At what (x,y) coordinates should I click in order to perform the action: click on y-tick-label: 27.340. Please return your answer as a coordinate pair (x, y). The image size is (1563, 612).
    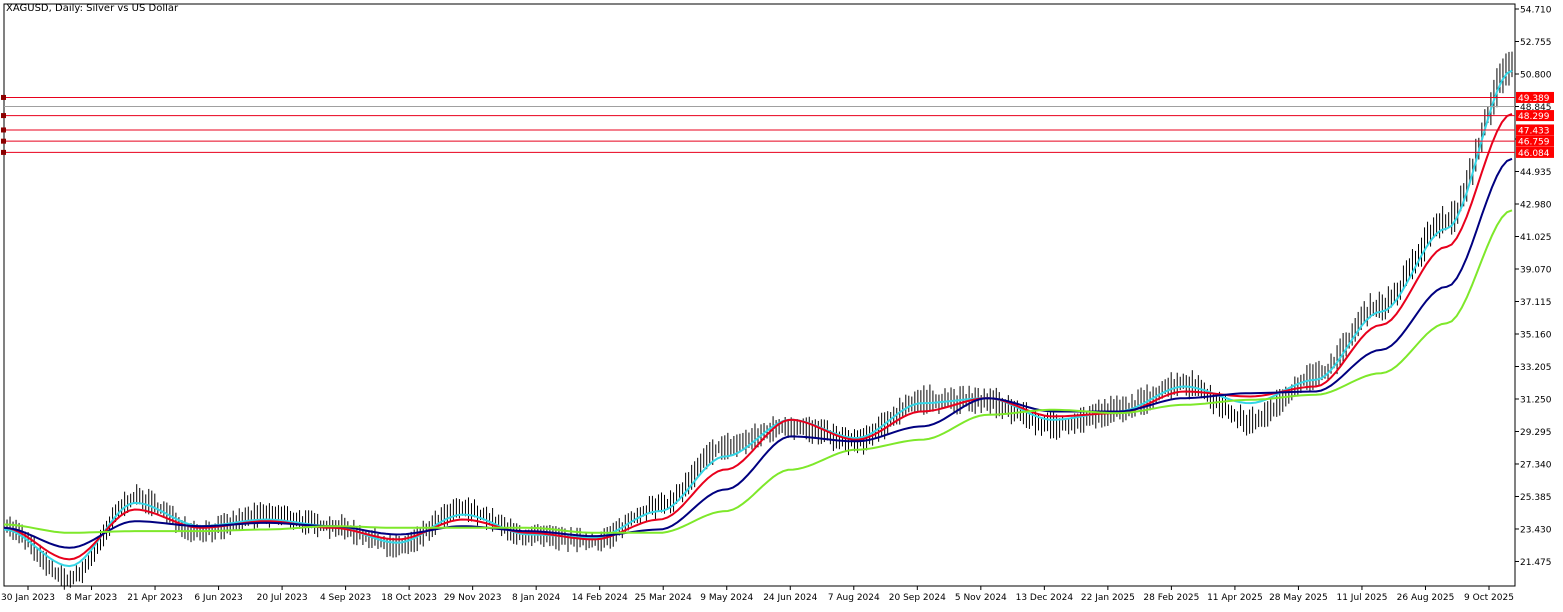
    Looking at the image, I should click on (1536, 465).